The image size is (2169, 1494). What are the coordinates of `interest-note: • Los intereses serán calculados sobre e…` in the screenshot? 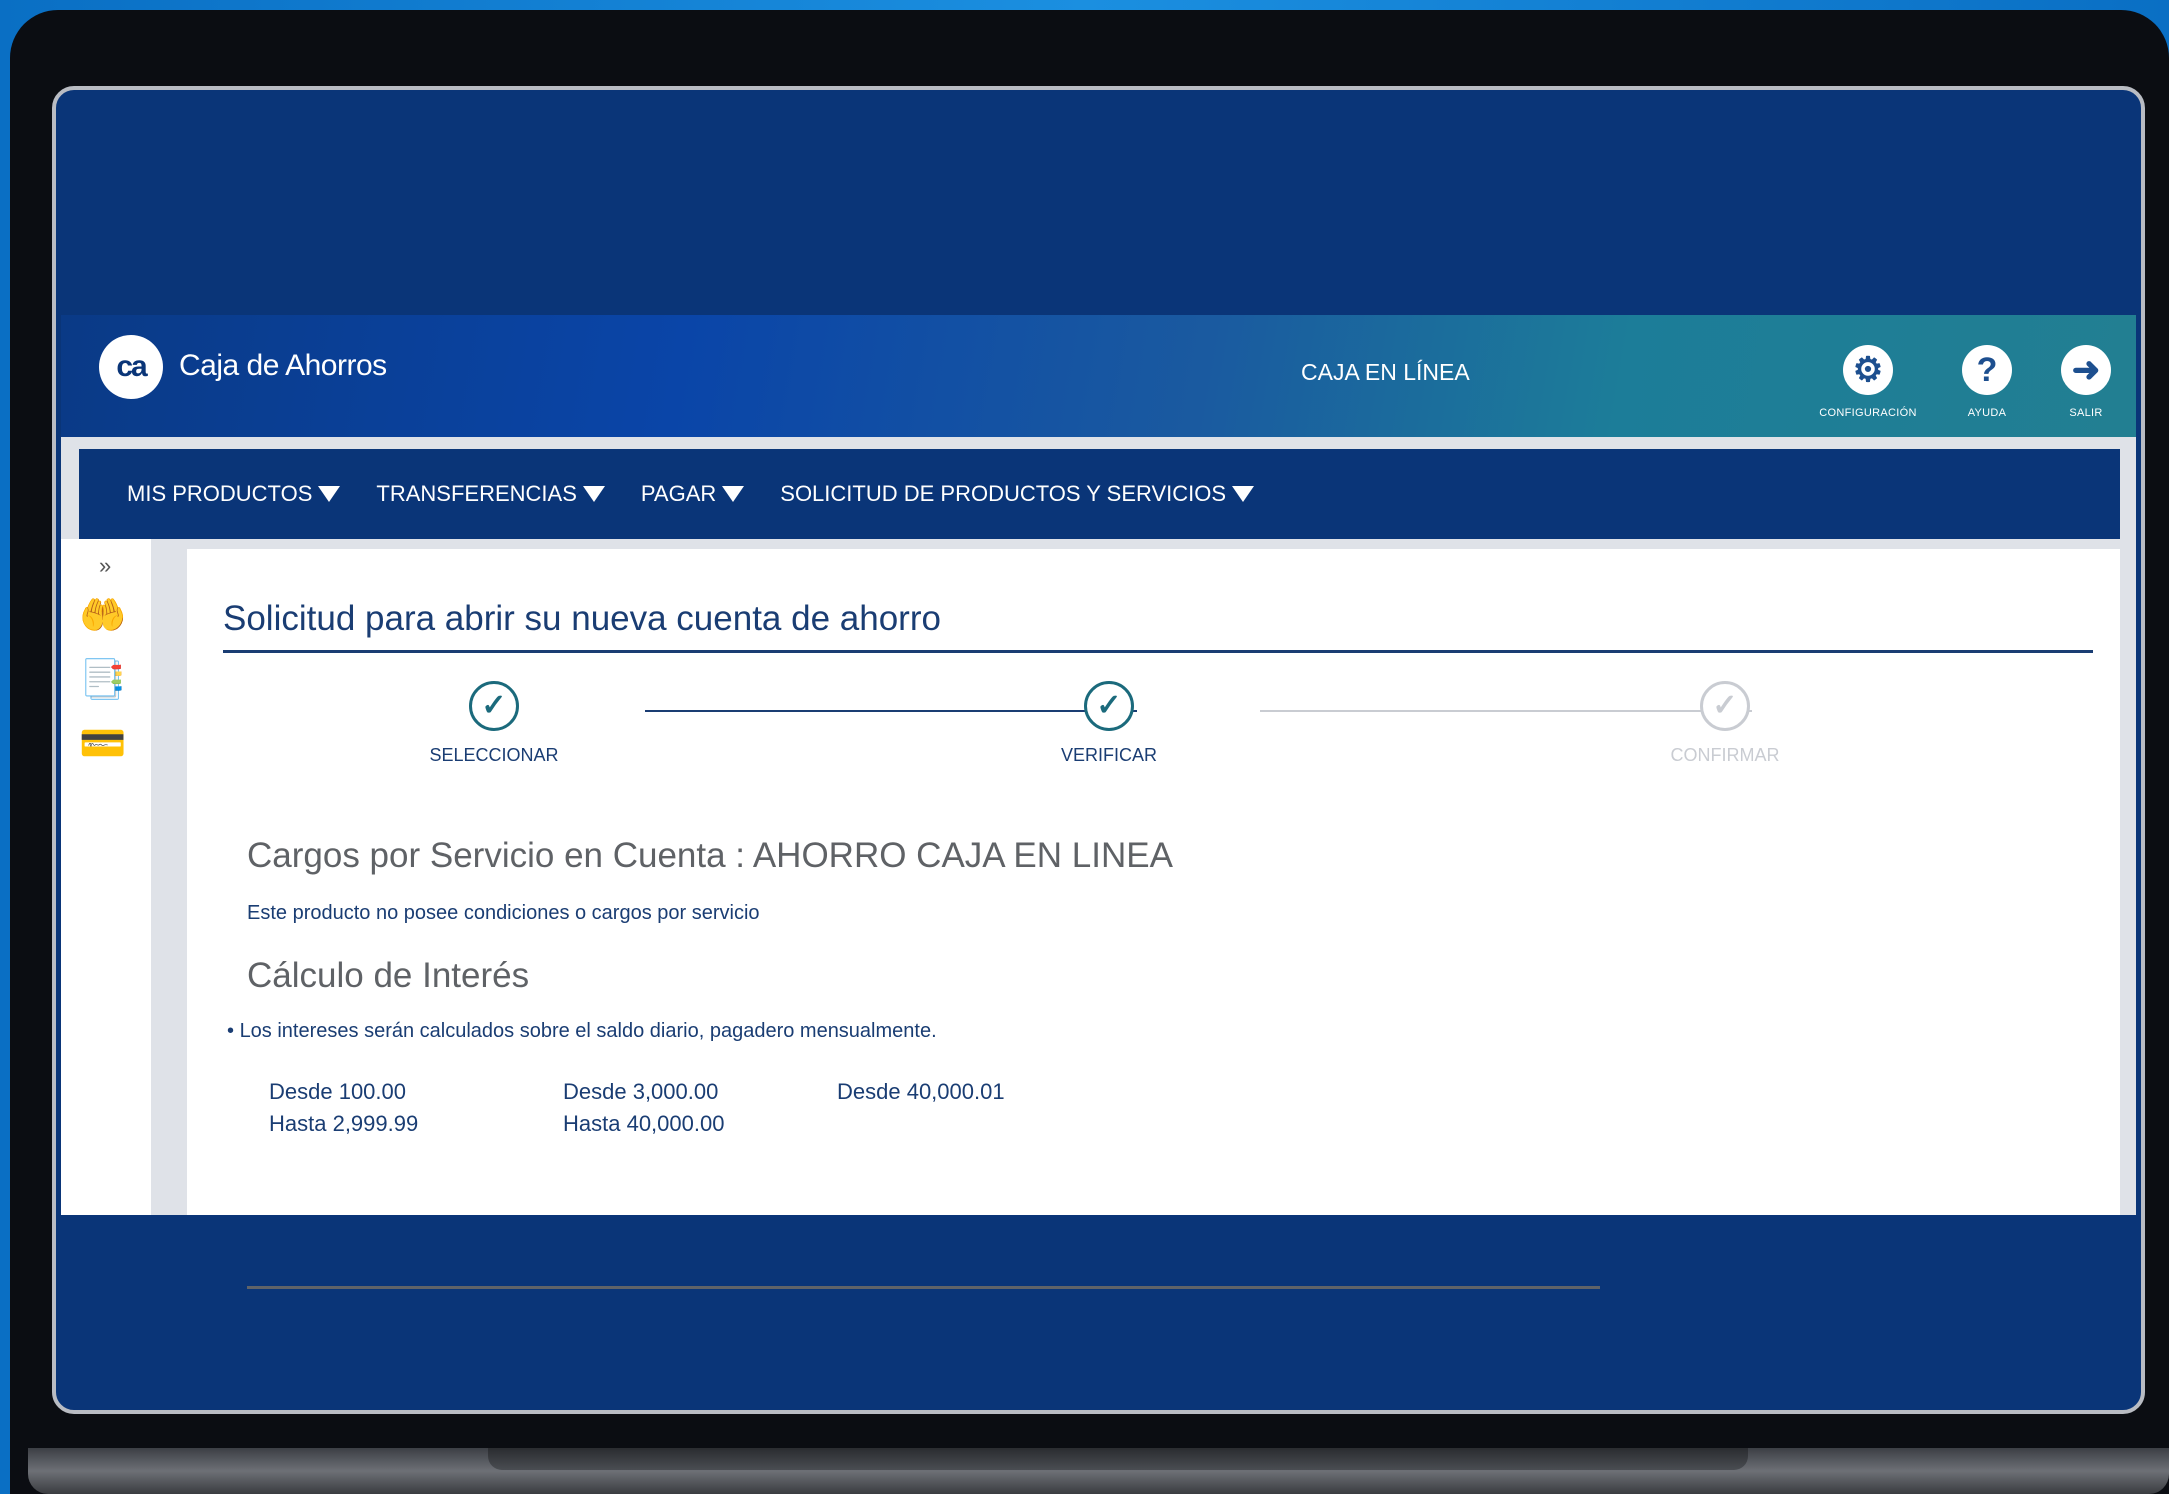 It's located at (582, 1031).